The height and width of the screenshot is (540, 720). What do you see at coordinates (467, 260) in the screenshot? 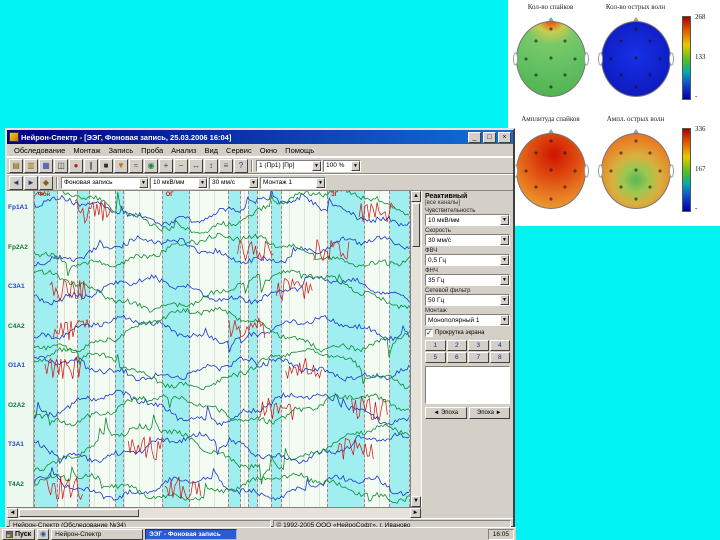
I see `hpf-select: 0,5 Гц ▼` at bounding box center [467, 260].